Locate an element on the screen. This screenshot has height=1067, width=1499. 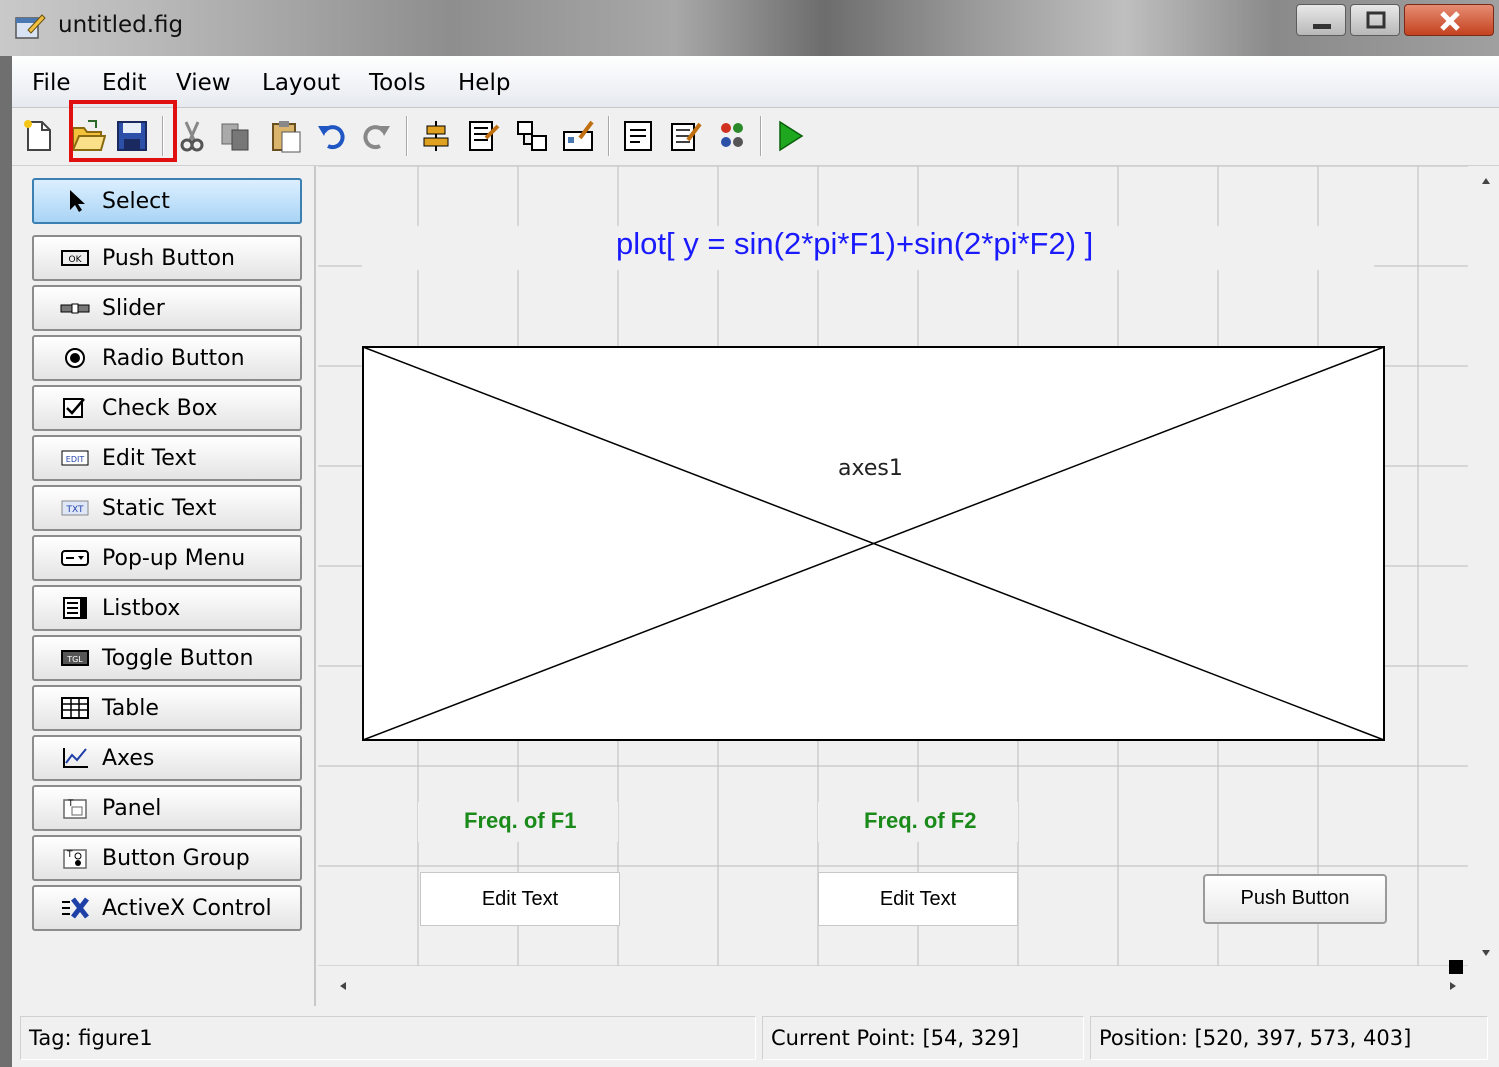
property-inspector-icon is located at coordinates (686, 136).